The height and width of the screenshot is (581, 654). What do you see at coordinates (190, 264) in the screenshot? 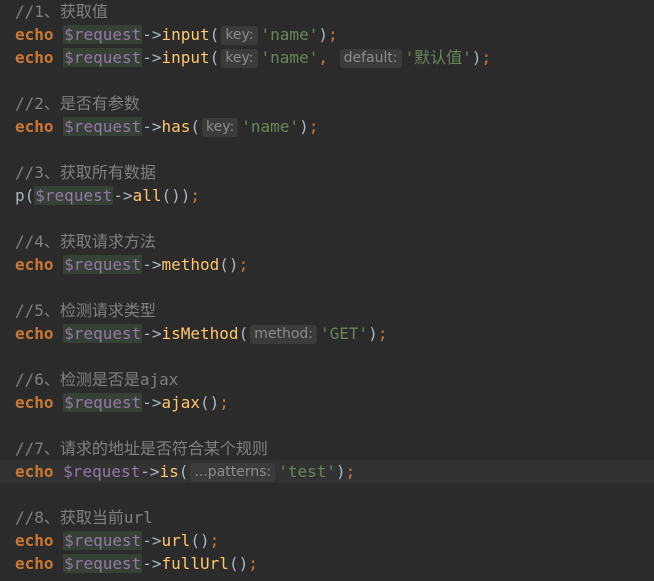
I see `function-name: method` at bounding box center [190, 264].